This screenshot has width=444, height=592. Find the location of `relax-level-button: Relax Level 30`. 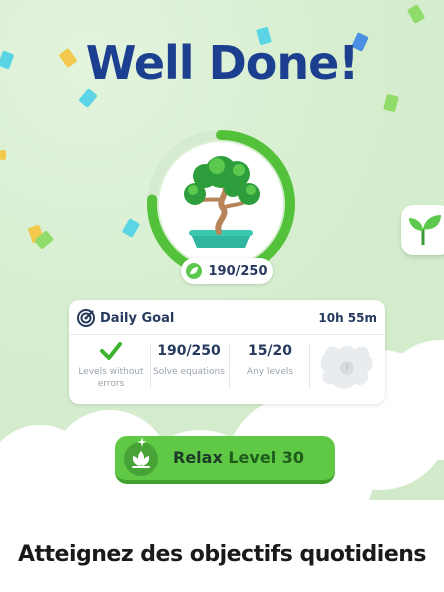

relax-level-button: Relax Level 30 is located at coordinates (225, 460).